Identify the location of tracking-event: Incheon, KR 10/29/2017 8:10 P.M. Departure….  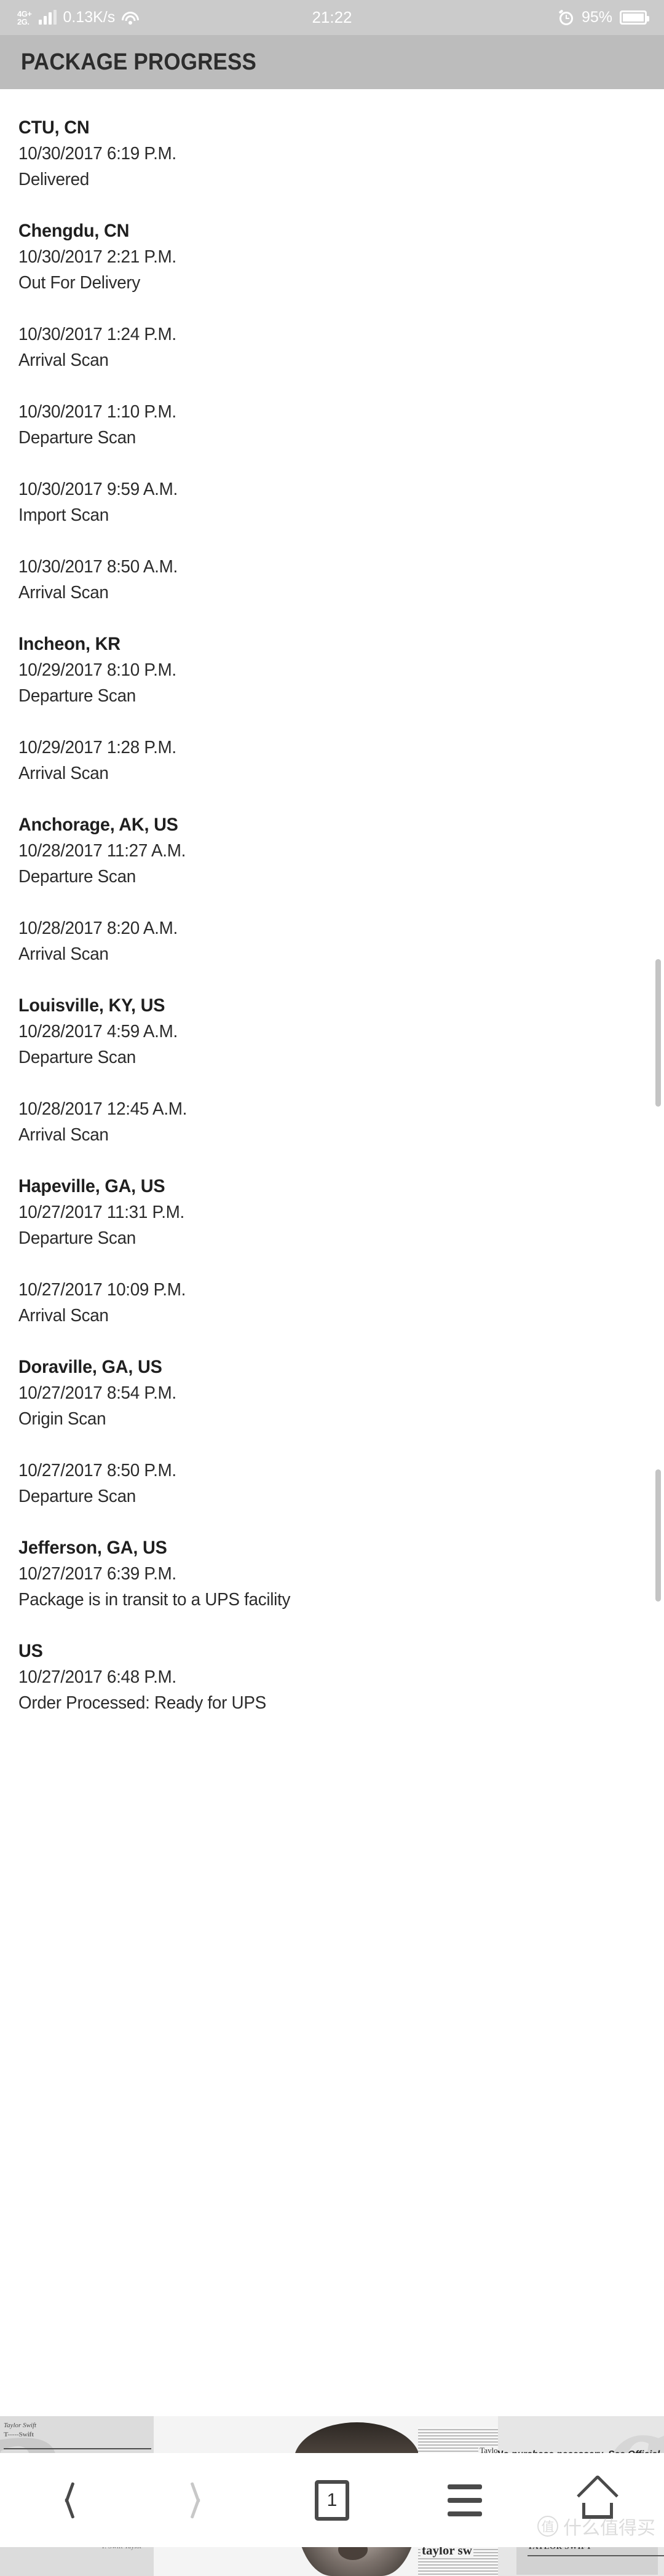
(341, 670).